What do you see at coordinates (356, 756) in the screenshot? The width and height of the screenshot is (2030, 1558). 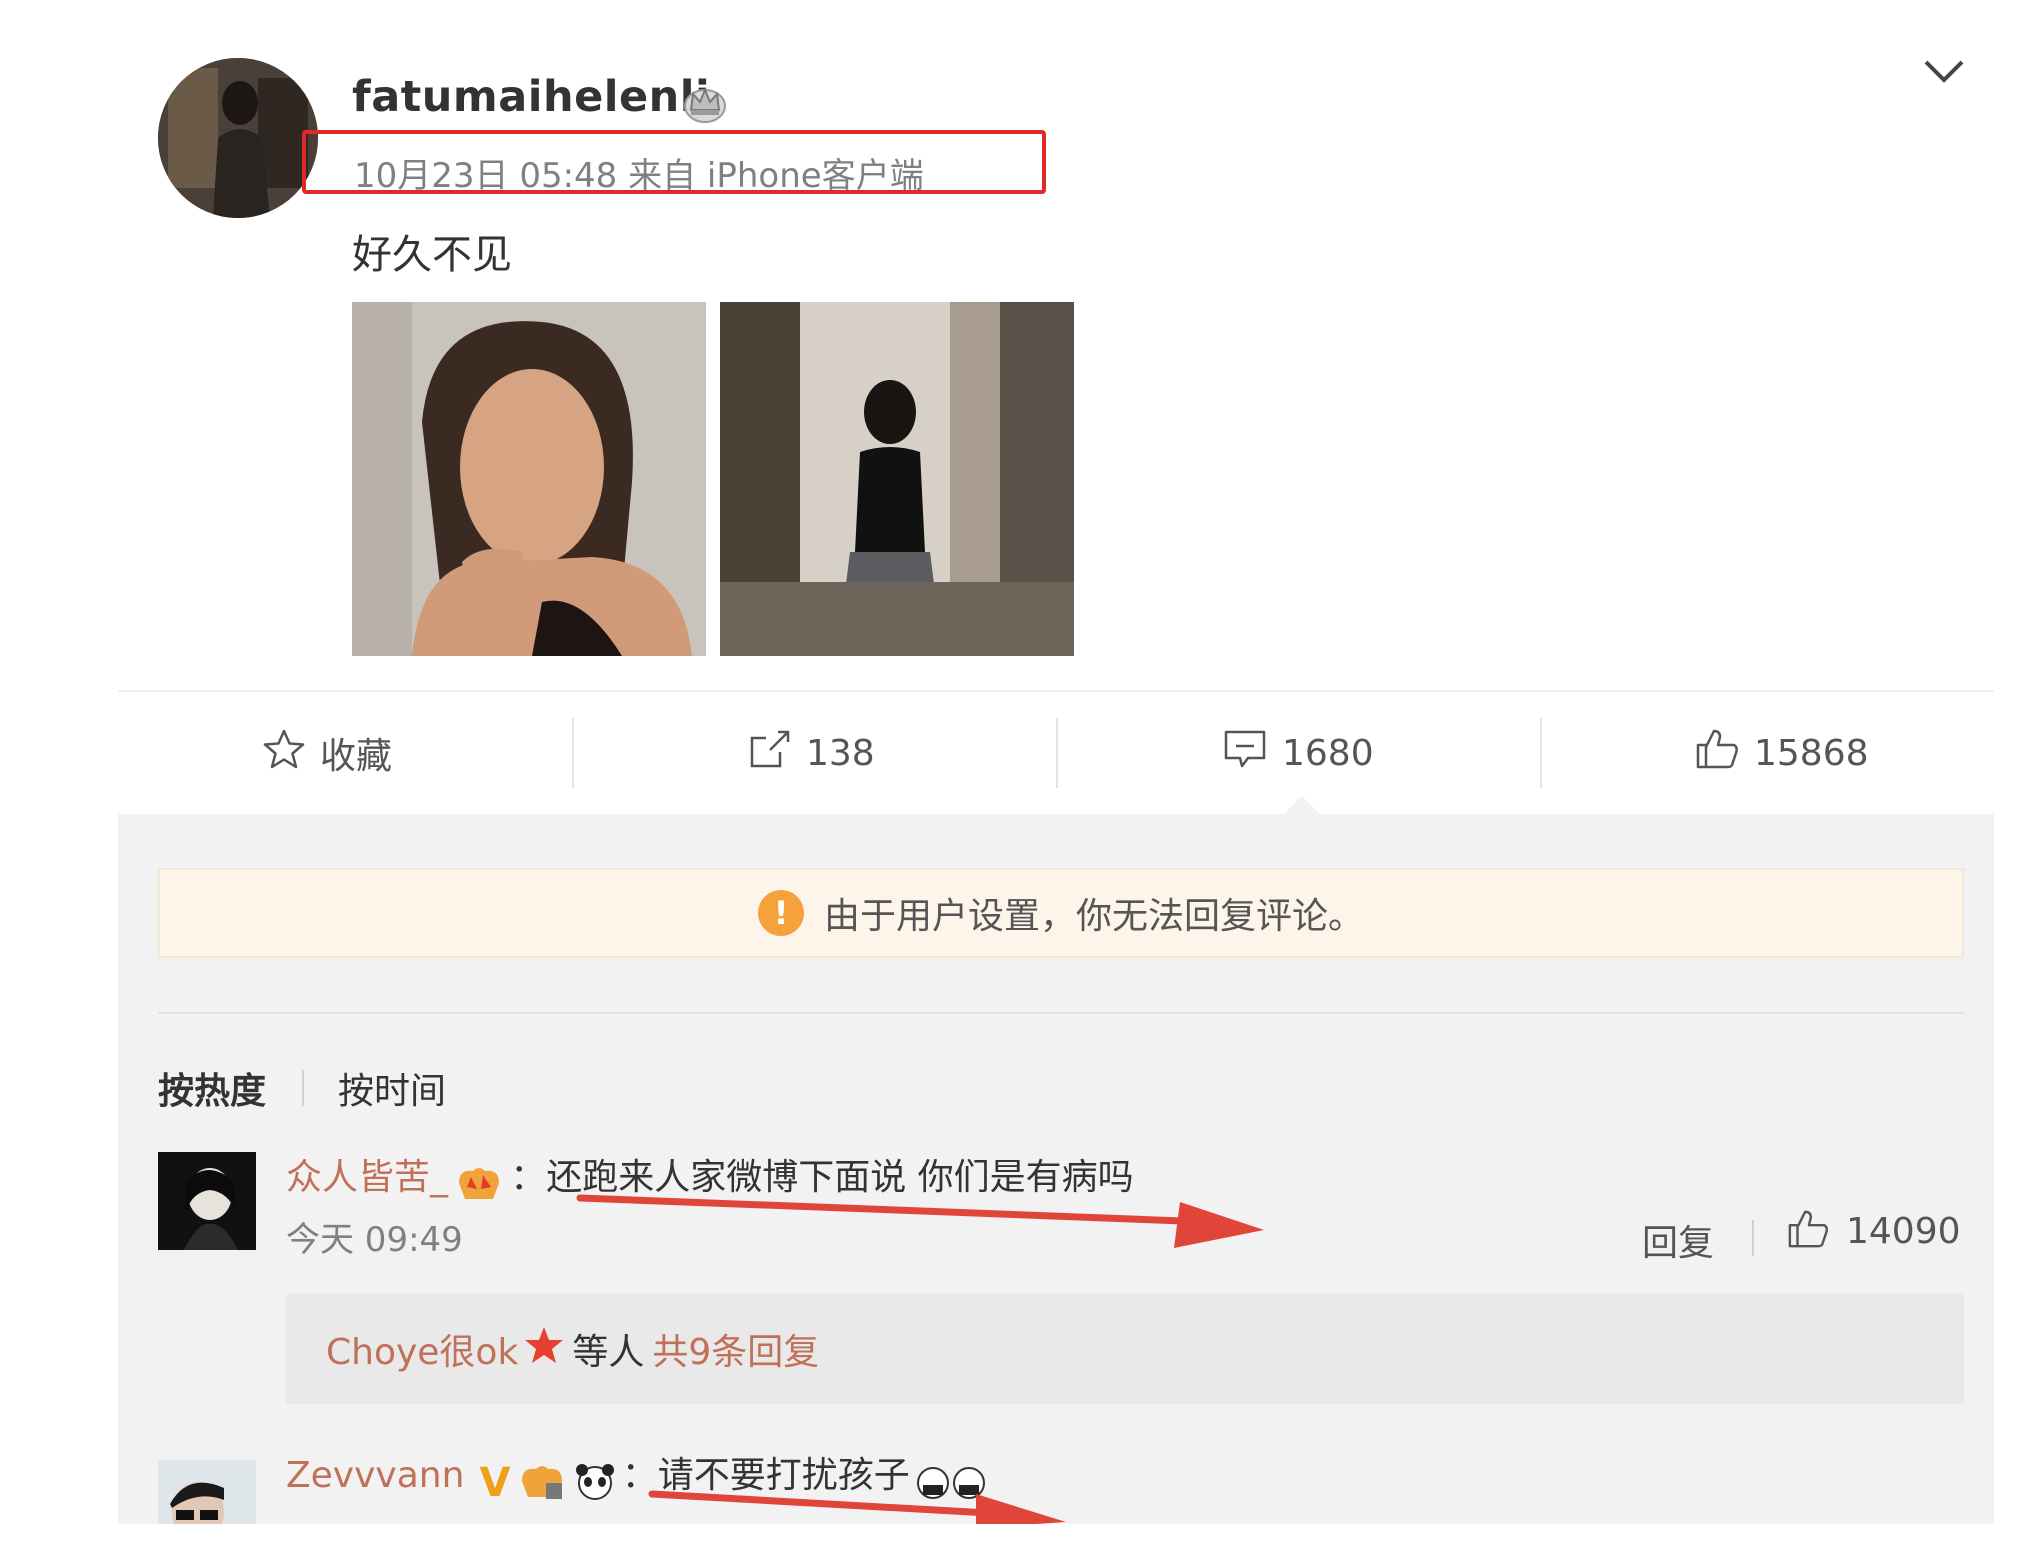 I see `favorite-label: 收藏` at bounding box center [356, 756].